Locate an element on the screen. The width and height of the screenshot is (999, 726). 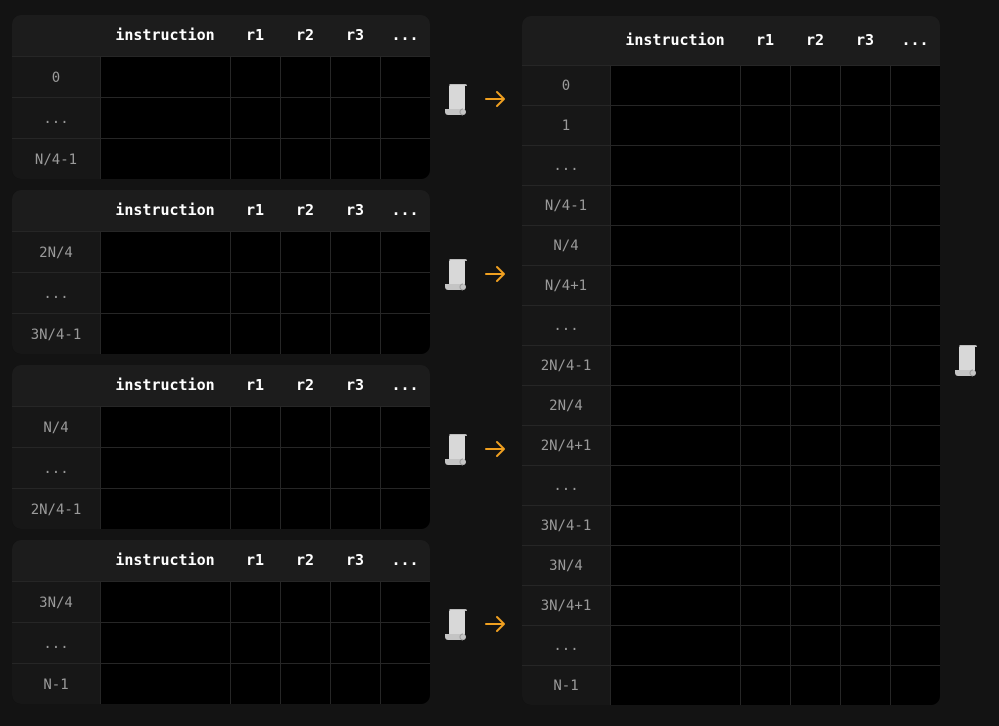
row-index-label: N-1 is located at coordinates (566, 685).